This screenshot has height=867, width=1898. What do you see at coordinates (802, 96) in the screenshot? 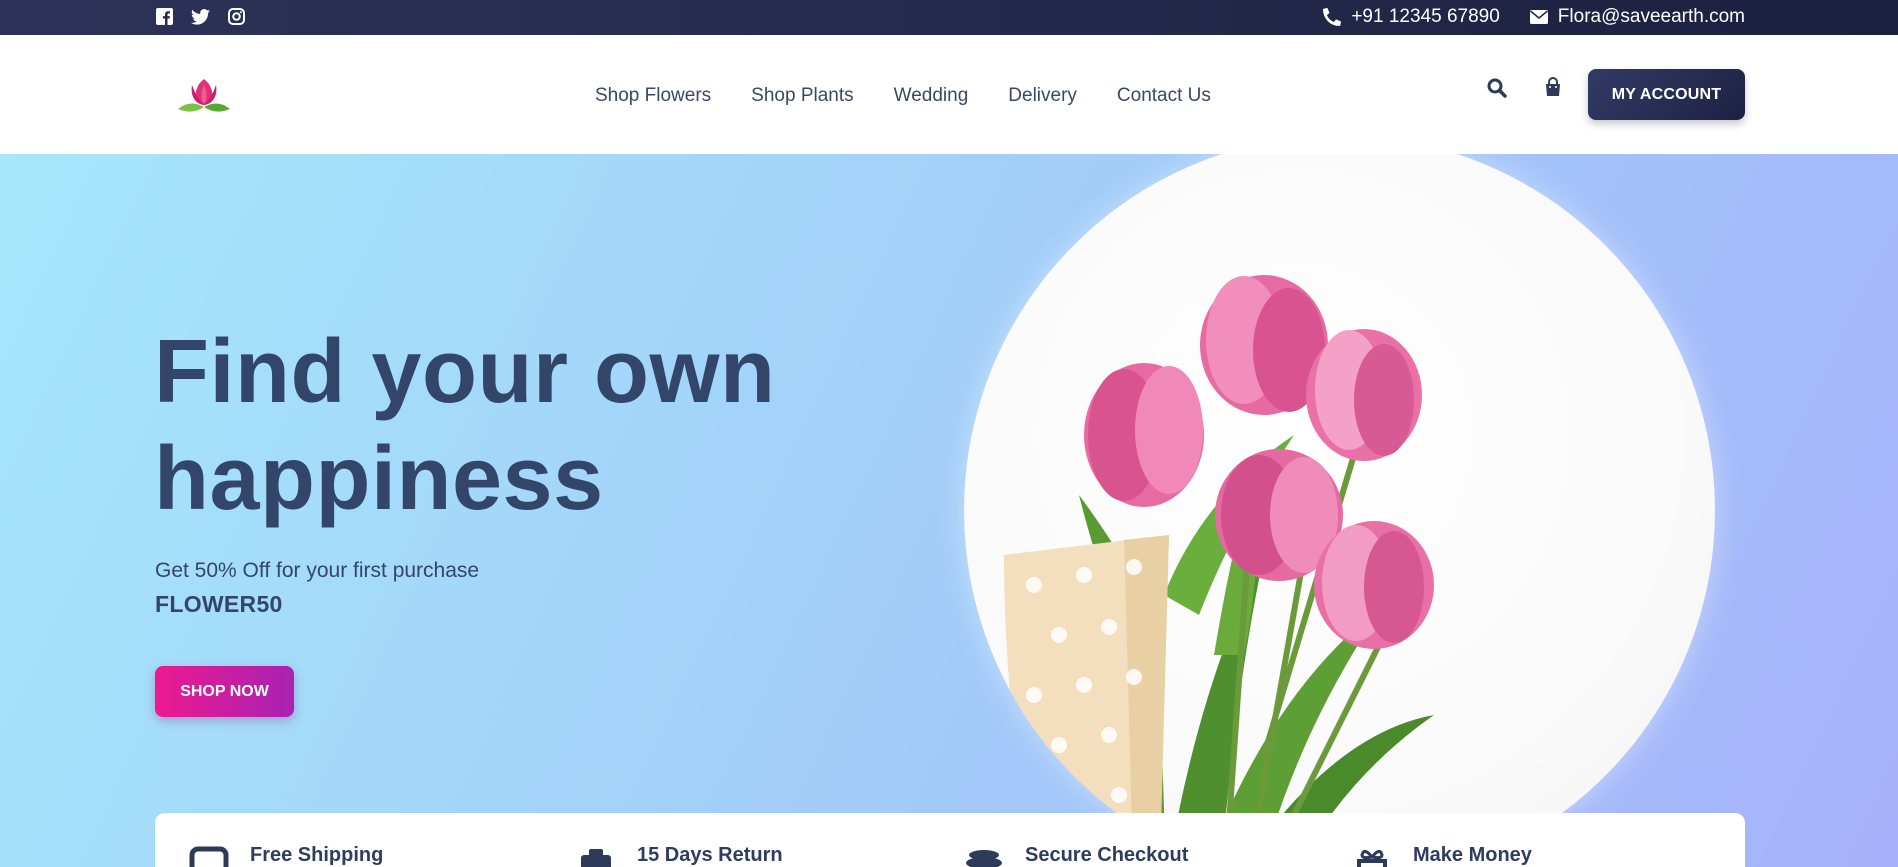
I see `nav-shop-plants: Shop Plants` at bounding box center [802, 96].